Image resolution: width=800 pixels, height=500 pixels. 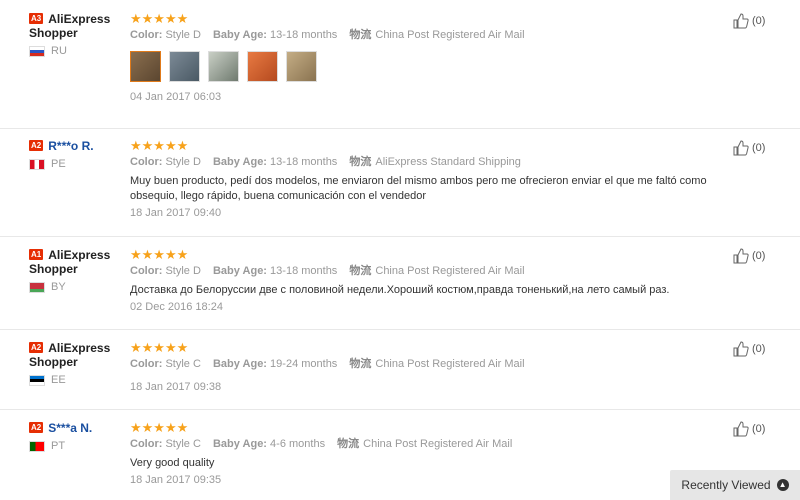 I want to click on reviewer-name: A2 S***a N., so click(x=79, y=428).